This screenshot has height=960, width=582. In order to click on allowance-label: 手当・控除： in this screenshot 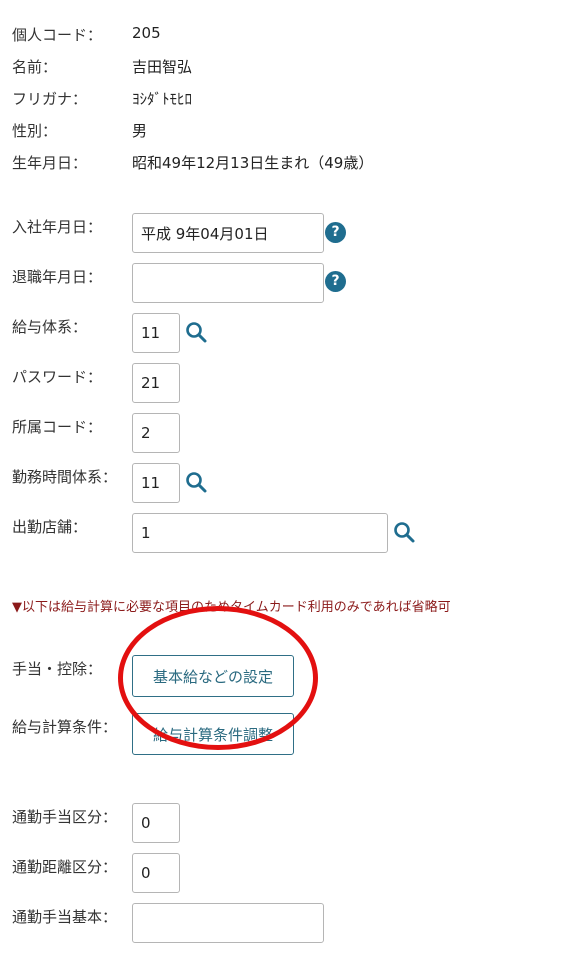, I will do `click(57, 669)`.